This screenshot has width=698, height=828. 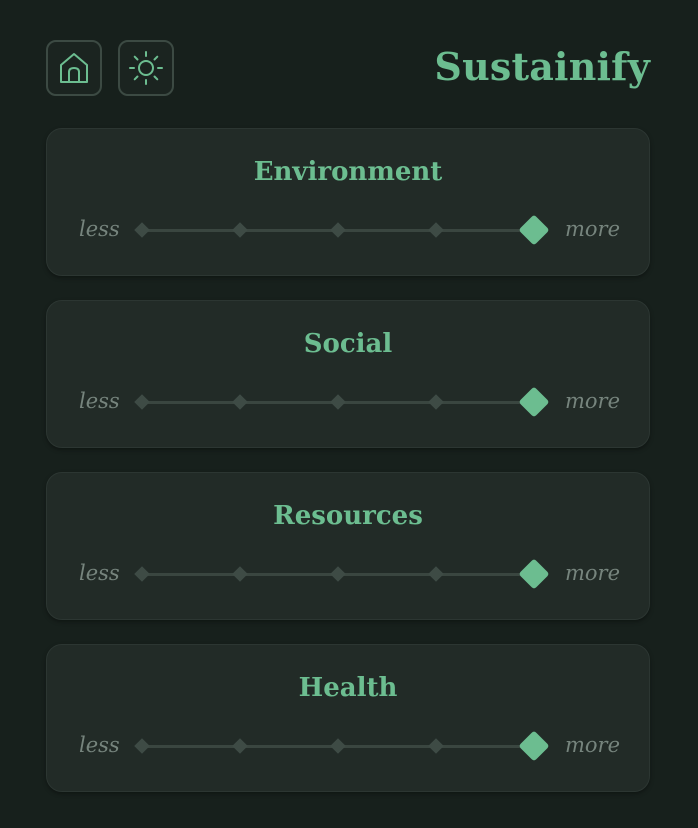 I want to click on slider-title: Environment, so click(x=348, y=172).